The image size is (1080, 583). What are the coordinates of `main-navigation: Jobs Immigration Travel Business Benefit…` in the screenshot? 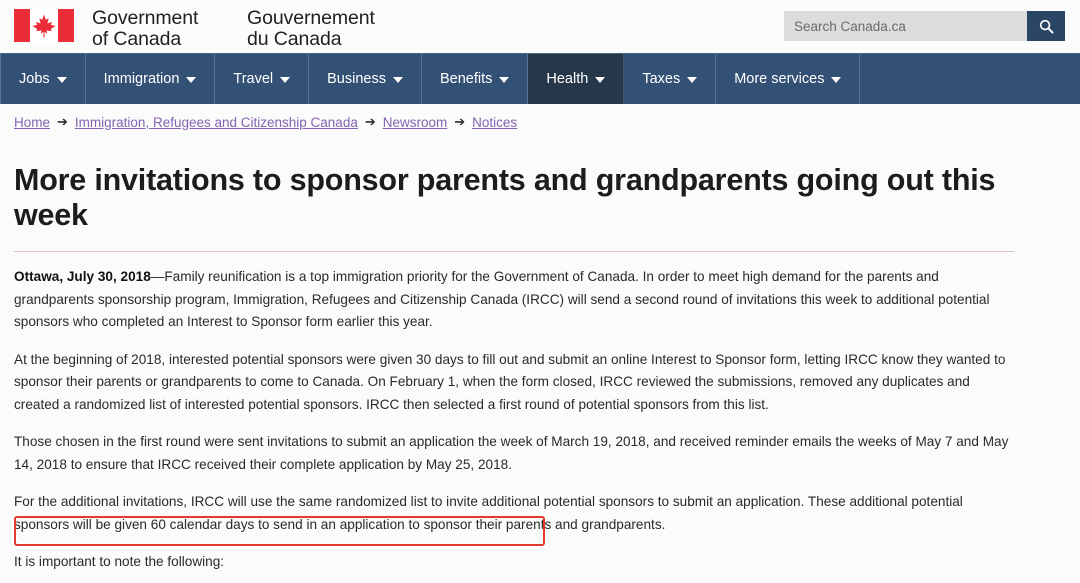 It's located at (540, 78).